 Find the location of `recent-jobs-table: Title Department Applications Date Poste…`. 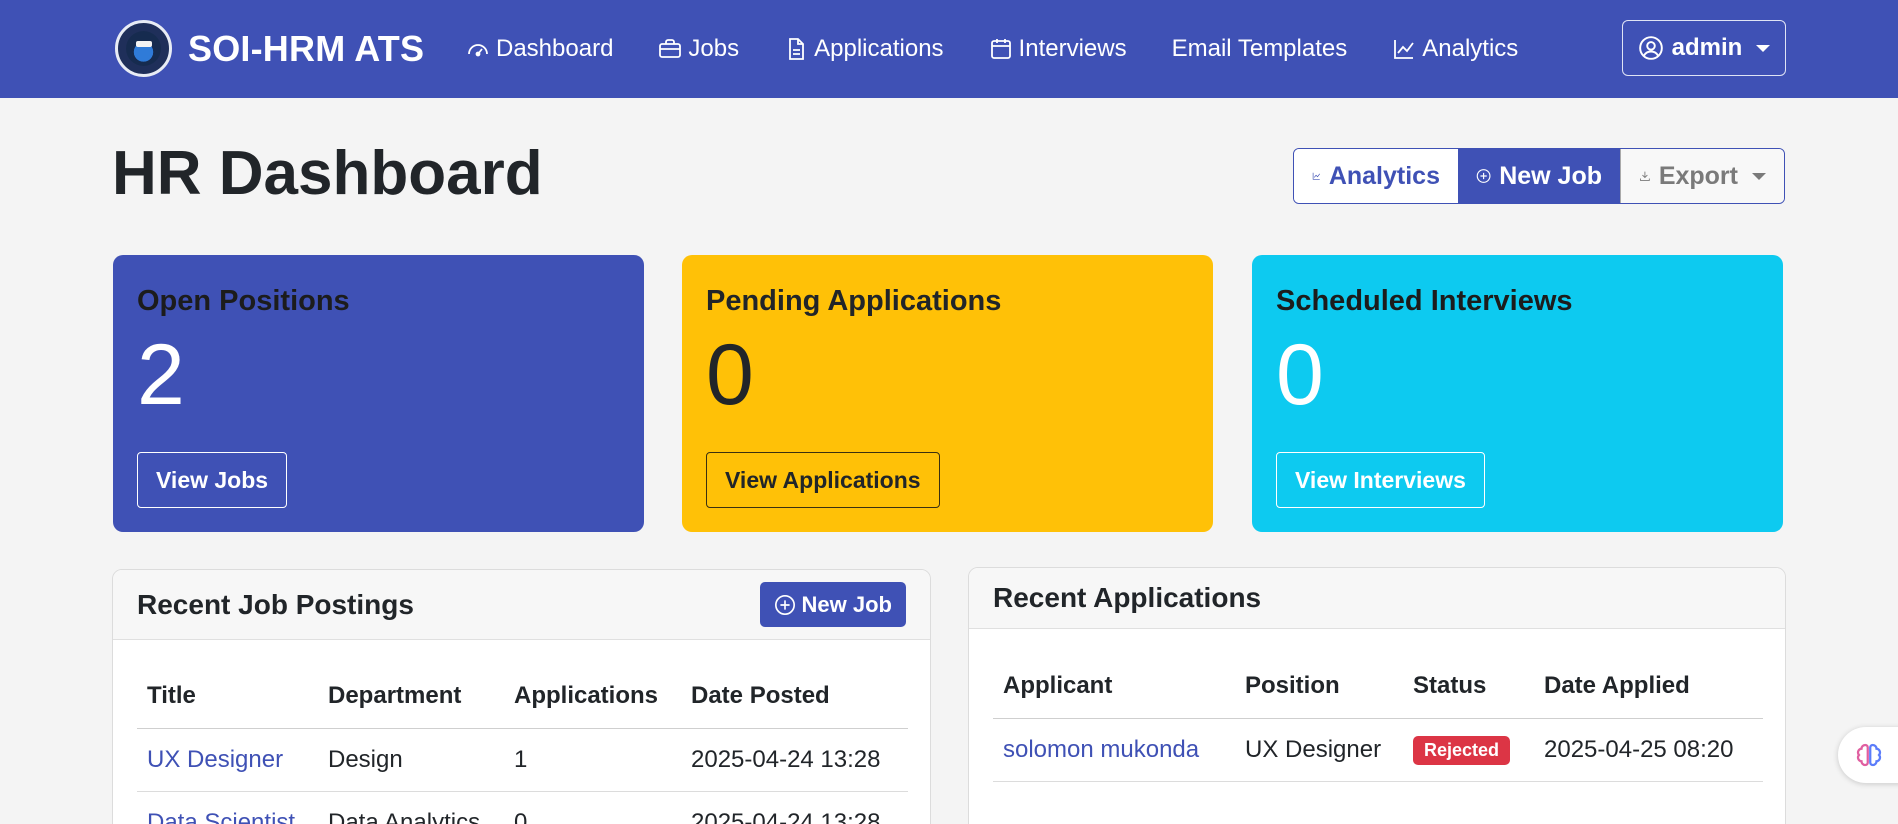

recent-jobs-table: Title Department Applications Date Poste… is located at coordinates (522, 744).